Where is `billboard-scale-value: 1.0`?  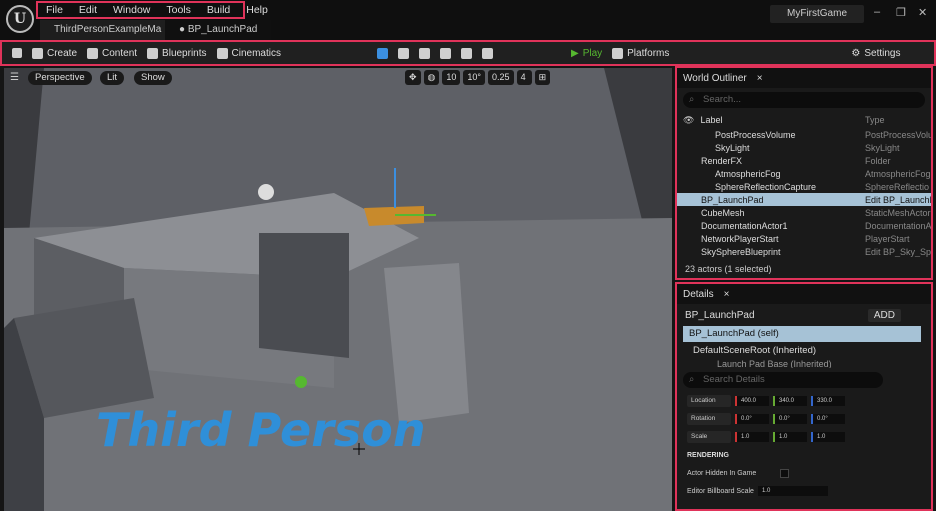
billboard-scale-value: 1.0 is located at coordinates (792, 491).